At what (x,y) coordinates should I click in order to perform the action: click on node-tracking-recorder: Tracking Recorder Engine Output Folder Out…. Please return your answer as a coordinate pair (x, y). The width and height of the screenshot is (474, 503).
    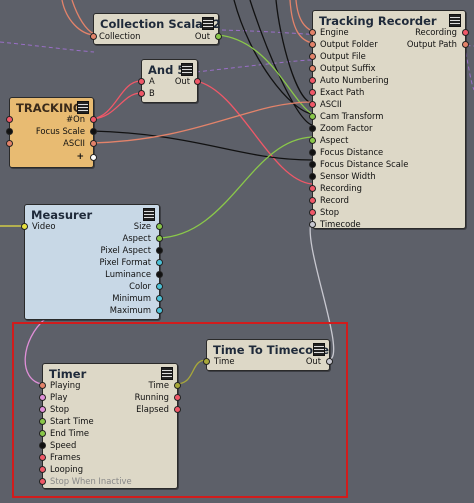
    Looking at the image, I should click on (389, 119).